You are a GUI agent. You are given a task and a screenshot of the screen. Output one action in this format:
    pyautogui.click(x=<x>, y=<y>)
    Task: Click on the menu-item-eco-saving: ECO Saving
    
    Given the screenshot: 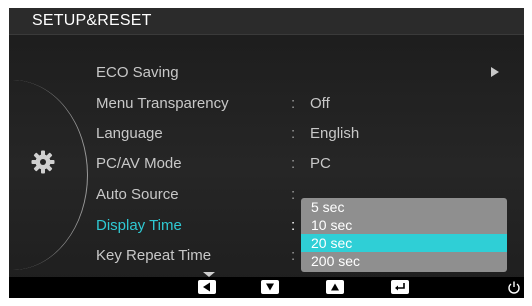 What is the action you would take?
    pyautogui.click(x=306, y=74)
    